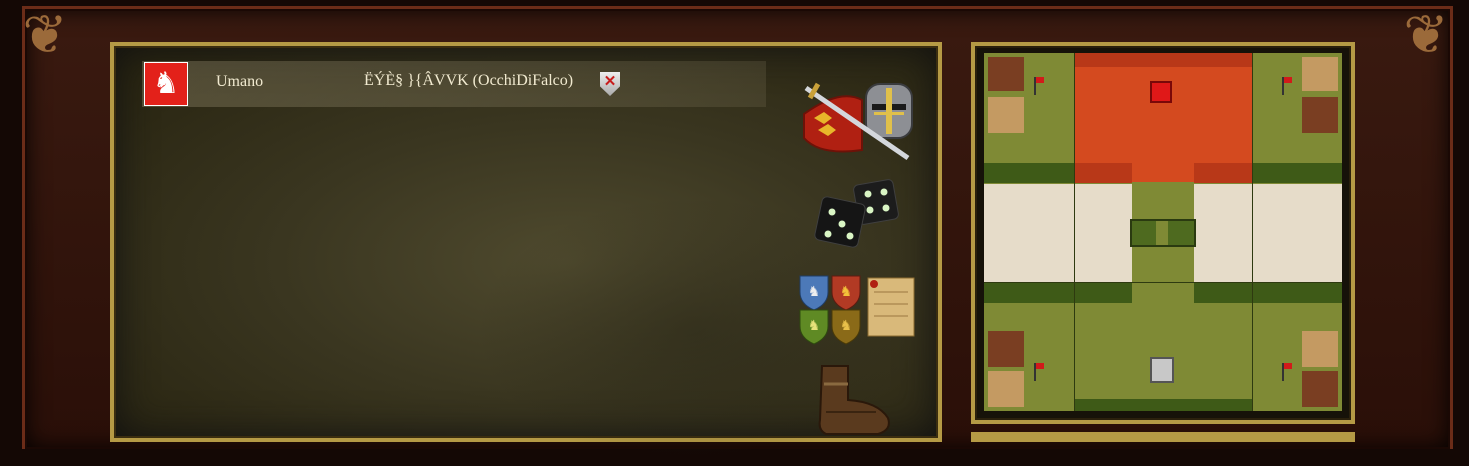 This screenshot has height=466, width=1469. Describe the element at coordinates (610, 84) in the screenshot. I see `kick-player-icon: ✕` at that location.